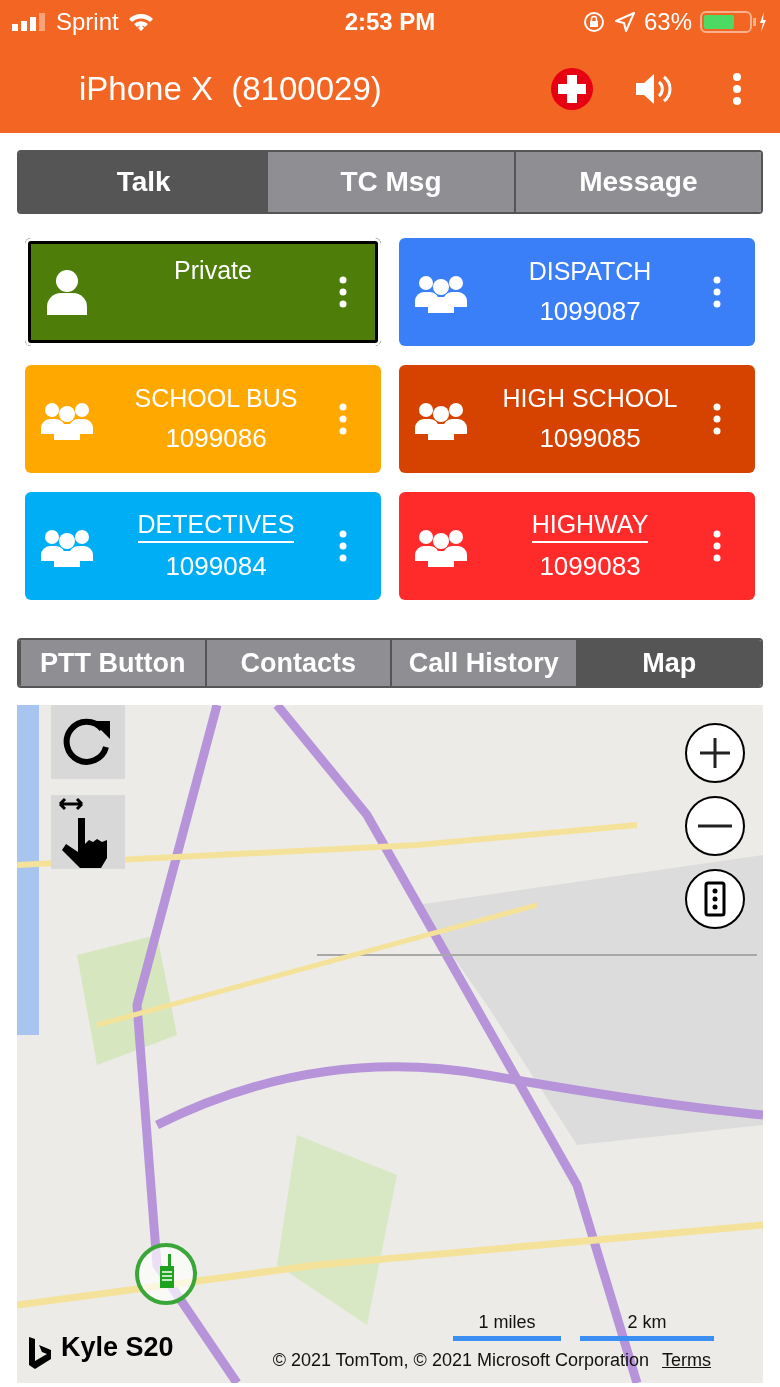 The width and height of the screenshot is (780, 1387). What do you see at coordinates (390, 22) in the screenshot?
I see `clock-time: 2:53 PM` at bounding box center [390, 22].